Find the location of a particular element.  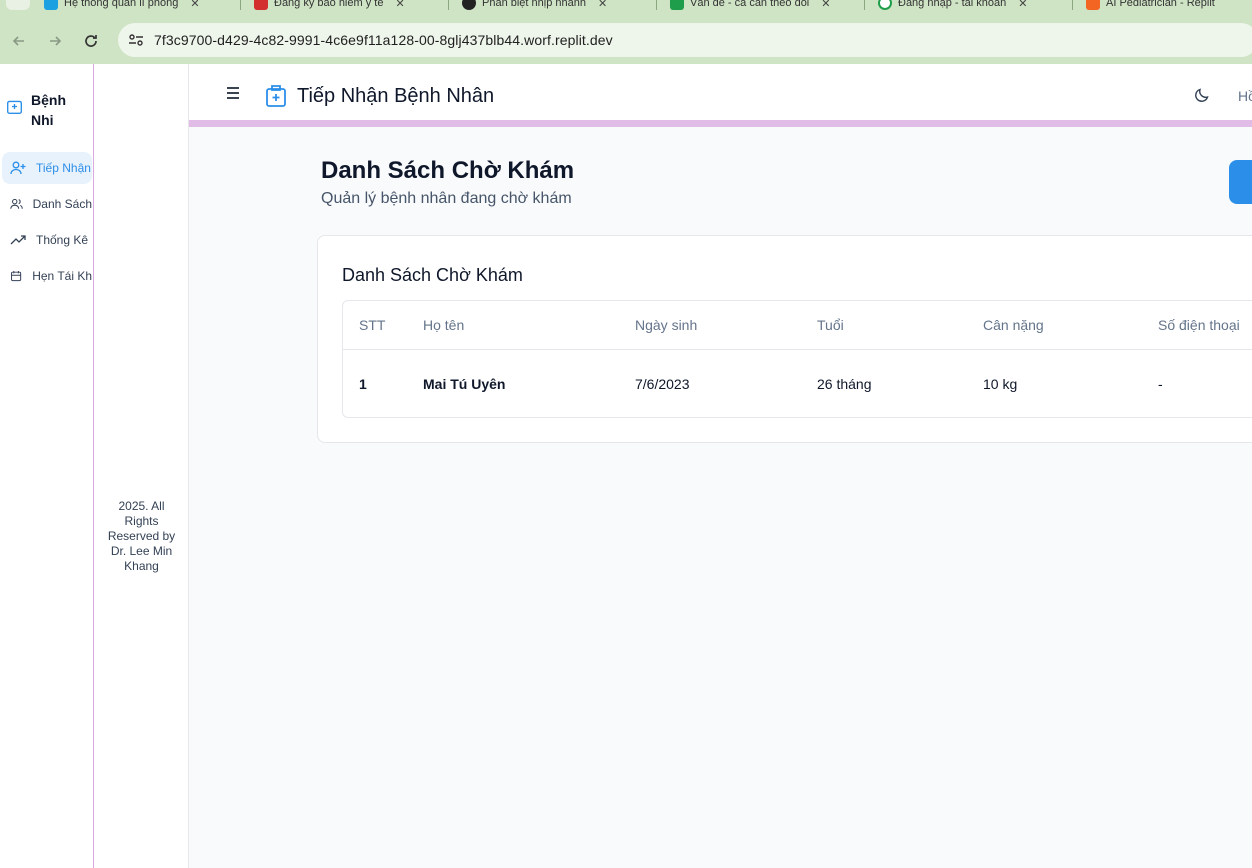

cell-stt: 1 is located at coordinates (363, 384).